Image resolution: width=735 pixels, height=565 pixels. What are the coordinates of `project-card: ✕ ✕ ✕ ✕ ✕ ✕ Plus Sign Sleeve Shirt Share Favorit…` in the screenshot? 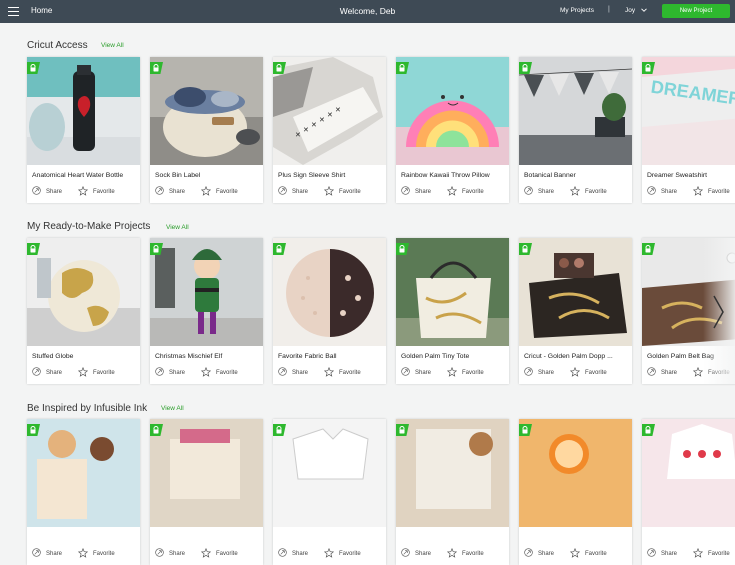 It's located at (329, 130).